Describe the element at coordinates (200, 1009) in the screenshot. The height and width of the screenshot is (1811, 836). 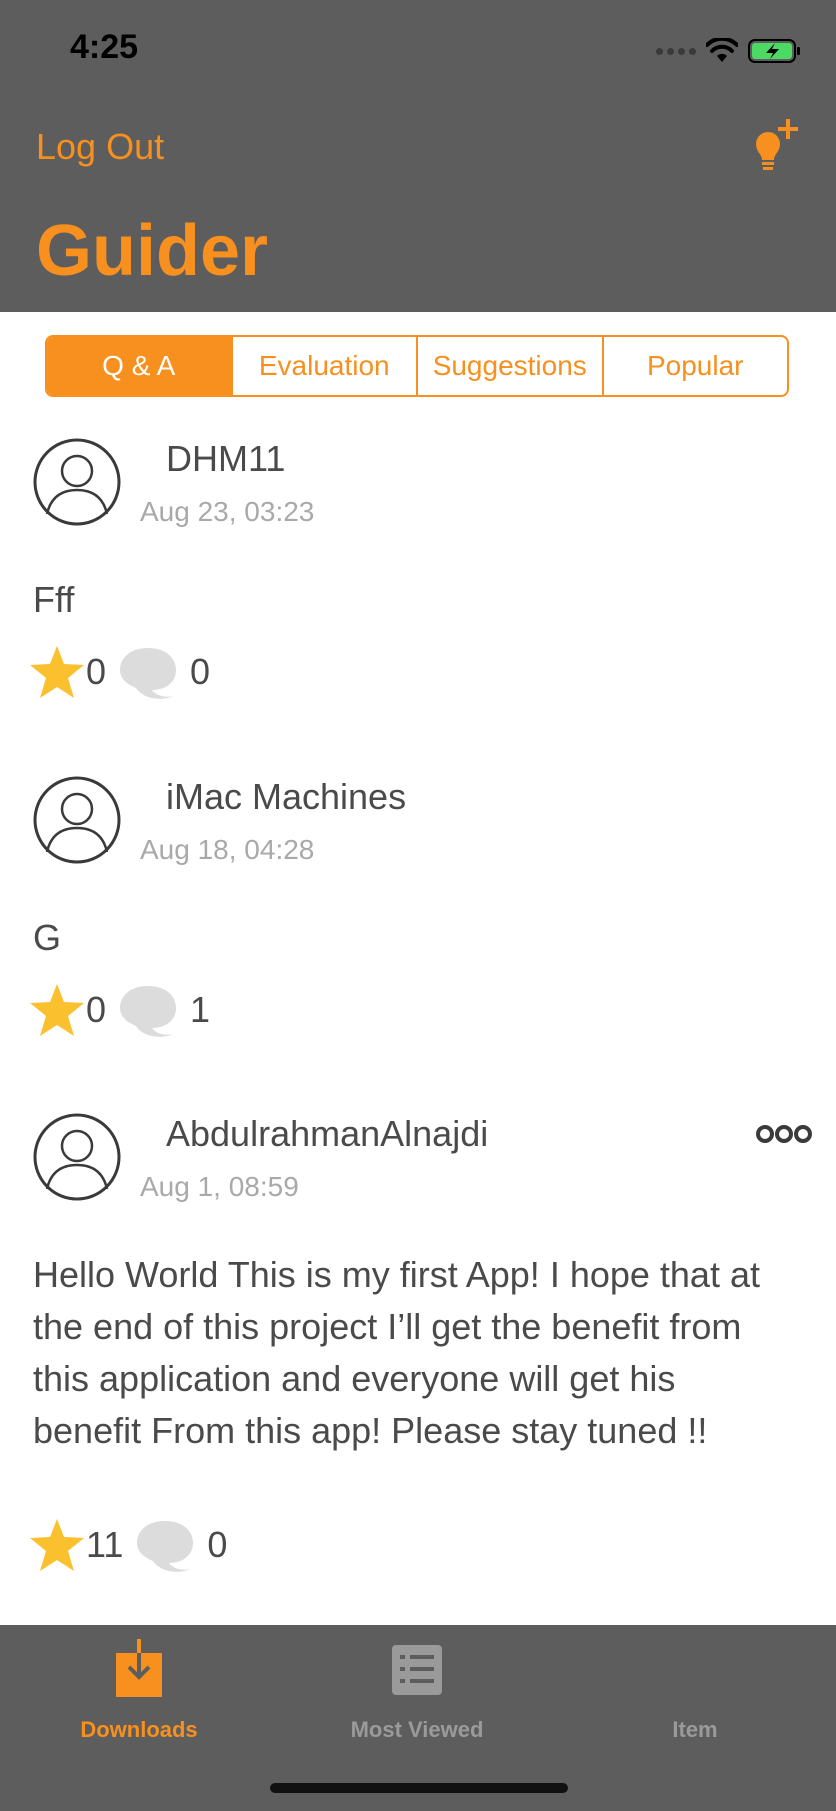
I see `comment-count: 1` at that location.